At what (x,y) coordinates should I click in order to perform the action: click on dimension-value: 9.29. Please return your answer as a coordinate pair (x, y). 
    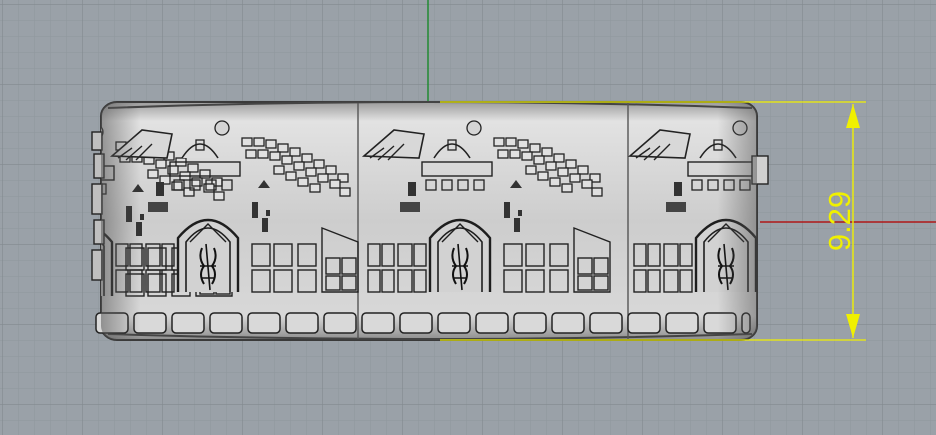
    Looking at the image, I should click on (839, 221).